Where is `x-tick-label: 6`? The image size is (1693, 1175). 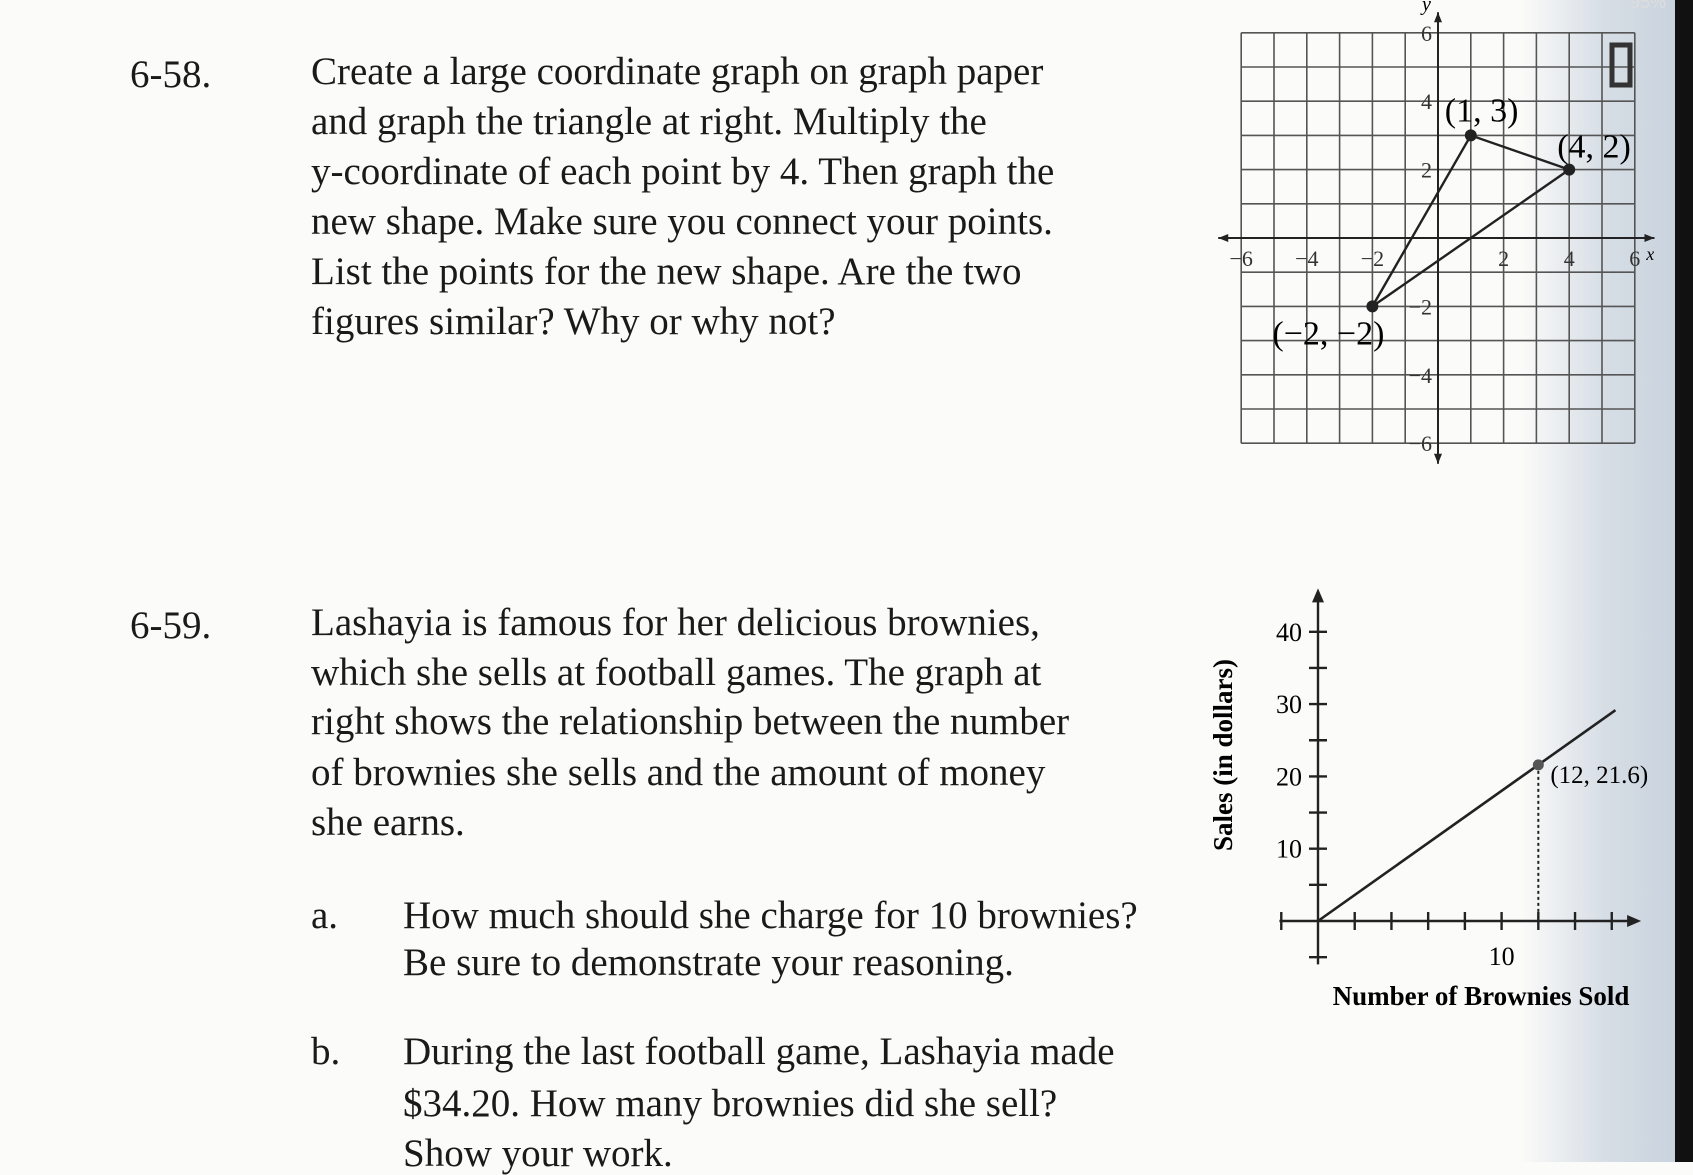
x-tick-label: 6 is located at coordinates (1634, 258).